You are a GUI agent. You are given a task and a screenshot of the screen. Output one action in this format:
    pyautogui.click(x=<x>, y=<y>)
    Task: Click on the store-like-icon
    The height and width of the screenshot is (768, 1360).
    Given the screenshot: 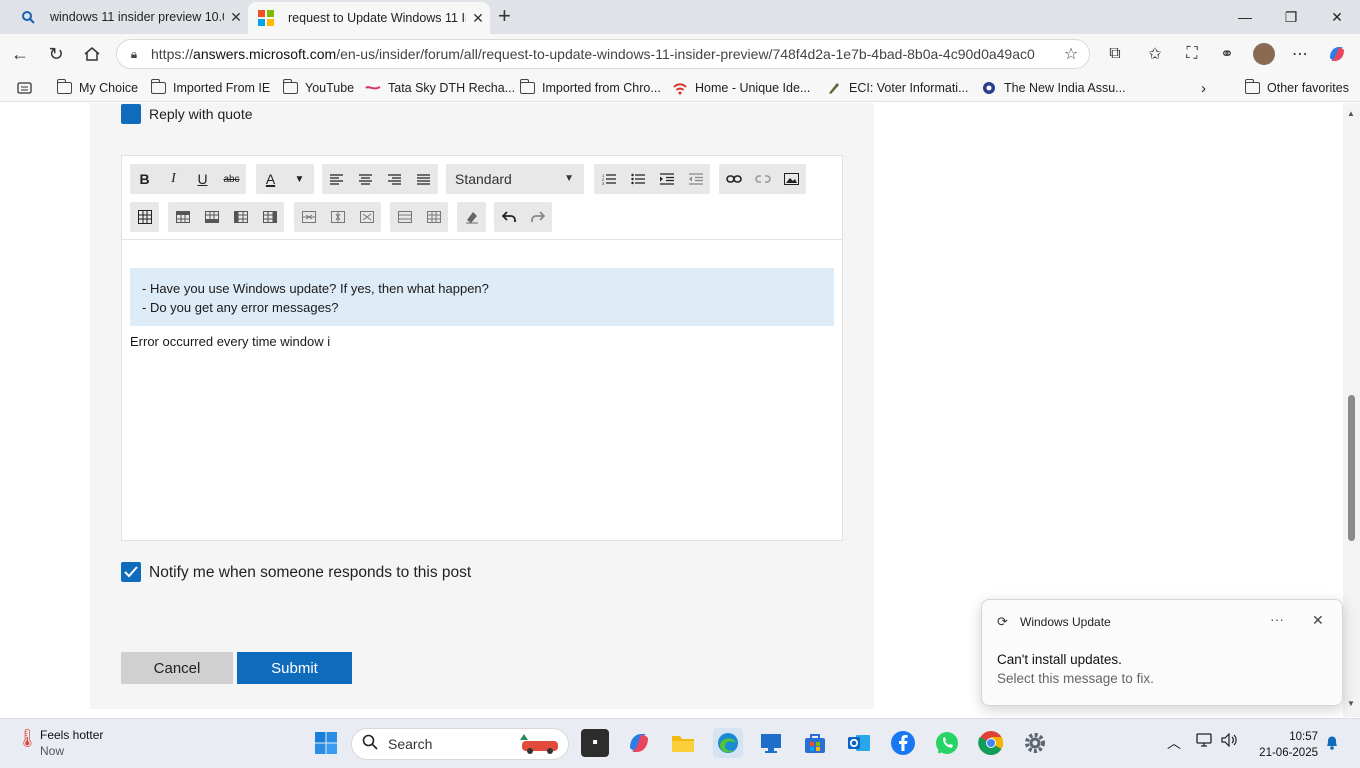 What is the action you would take?
    pyautogui.click(x=771, y=743)
    